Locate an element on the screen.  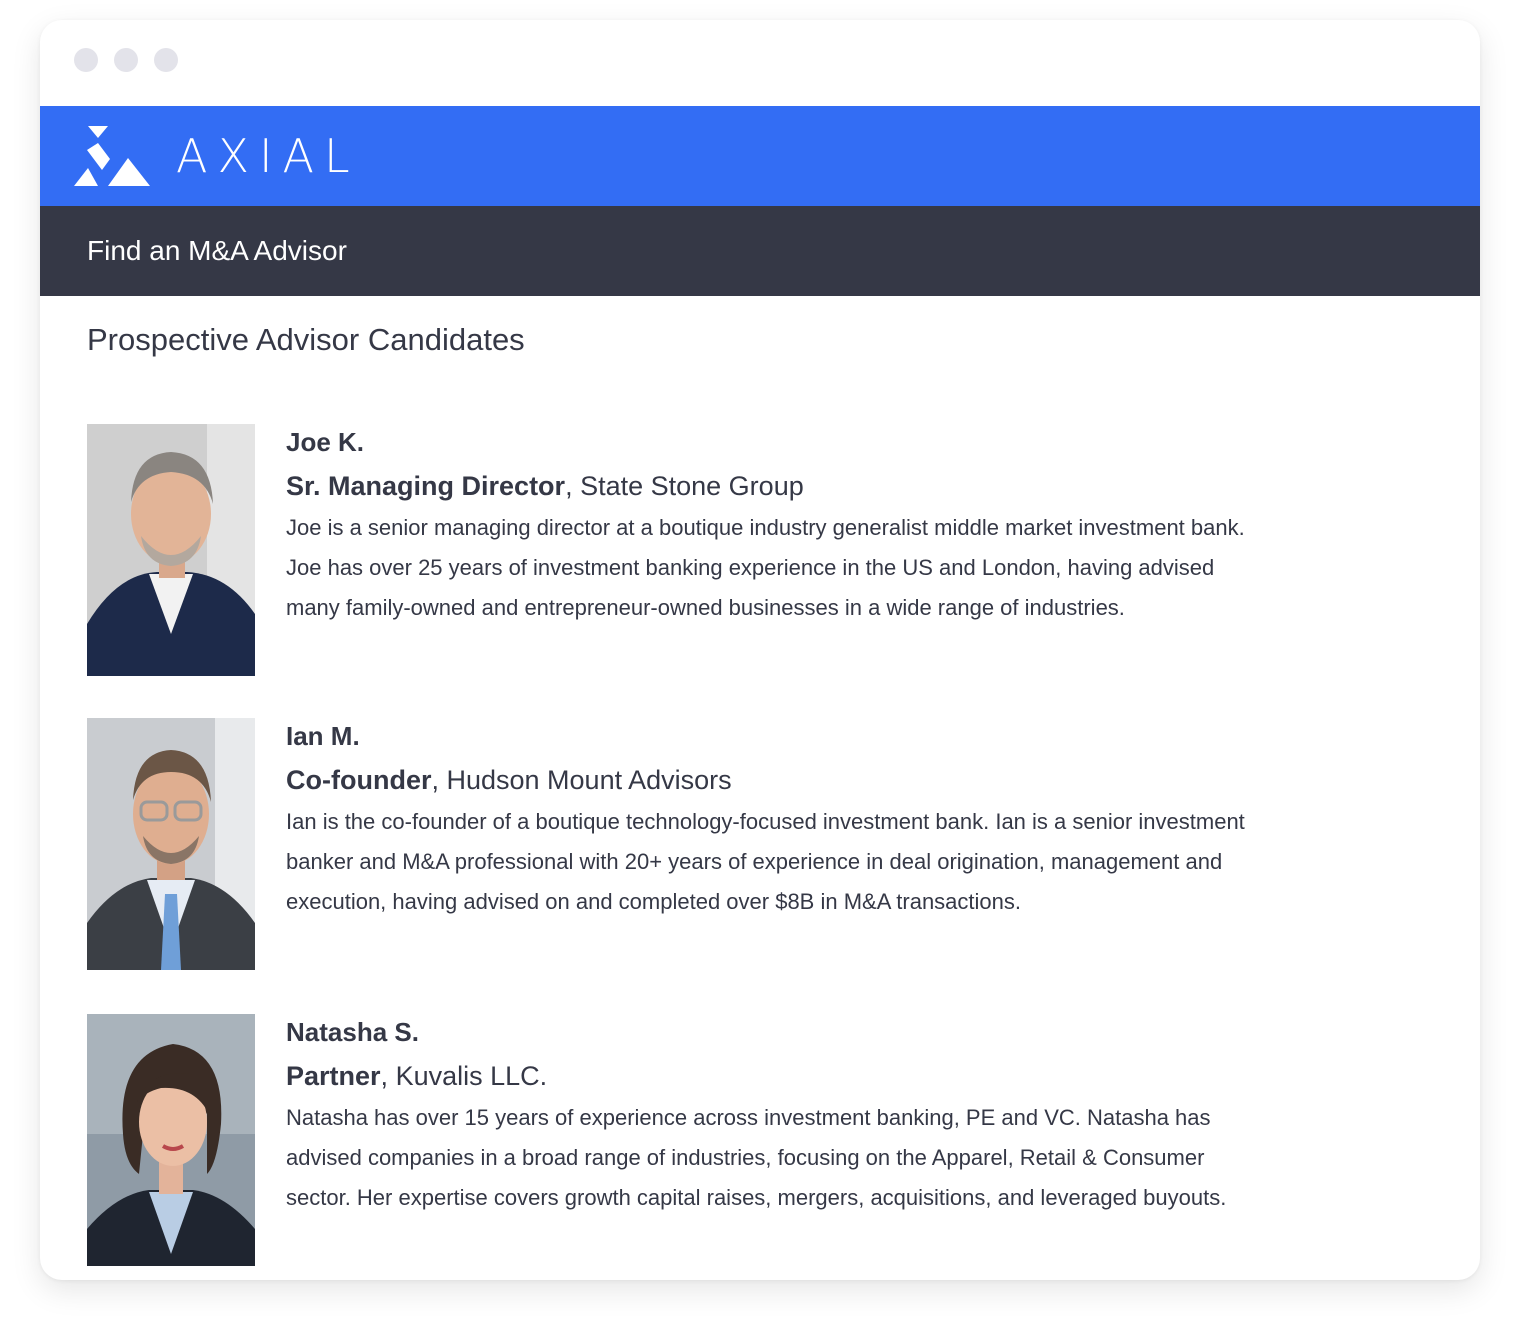
window-close-dot is located at coordinates (86, 60).